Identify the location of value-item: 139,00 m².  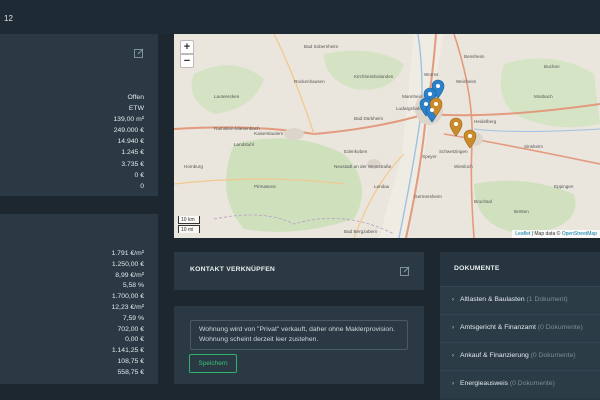
(128, 120).